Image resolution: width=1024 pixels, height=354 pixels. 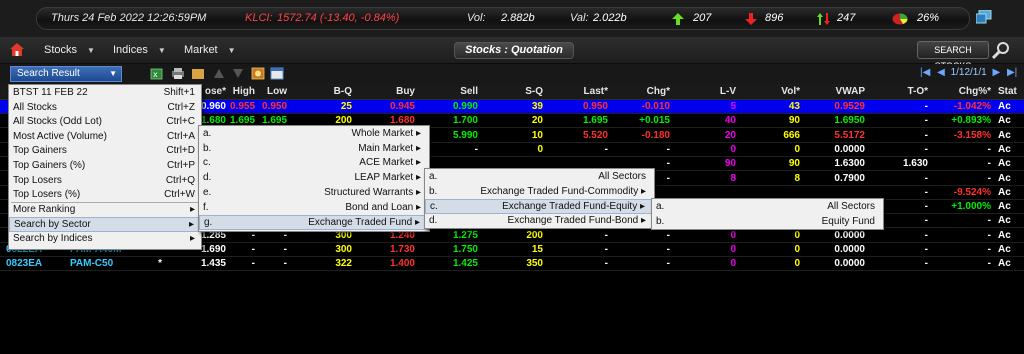 What do you see at coordinates (314, 222) in the screenshot?
I see `market-menu-item: g. Exchange Traded Fund ▸` at bounding box center [314, 222].